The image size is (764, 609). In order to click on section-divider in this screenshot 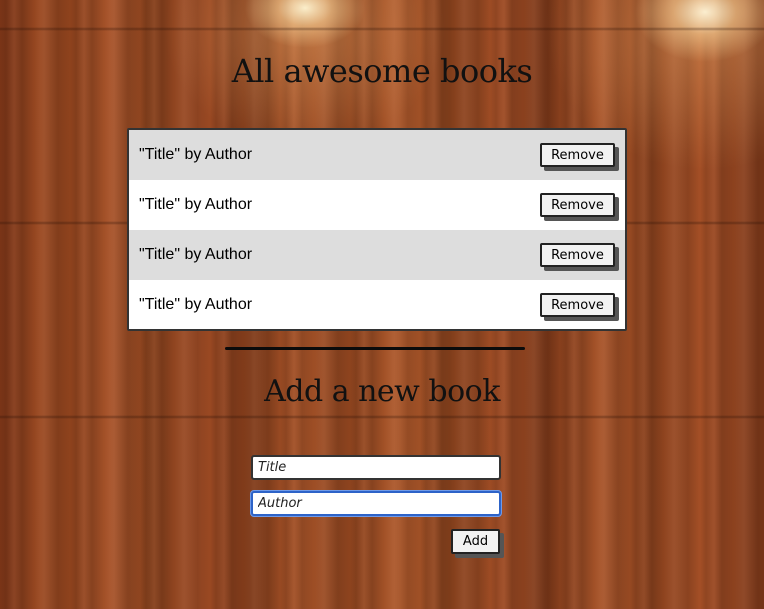, I will do `click(375, 348)`.